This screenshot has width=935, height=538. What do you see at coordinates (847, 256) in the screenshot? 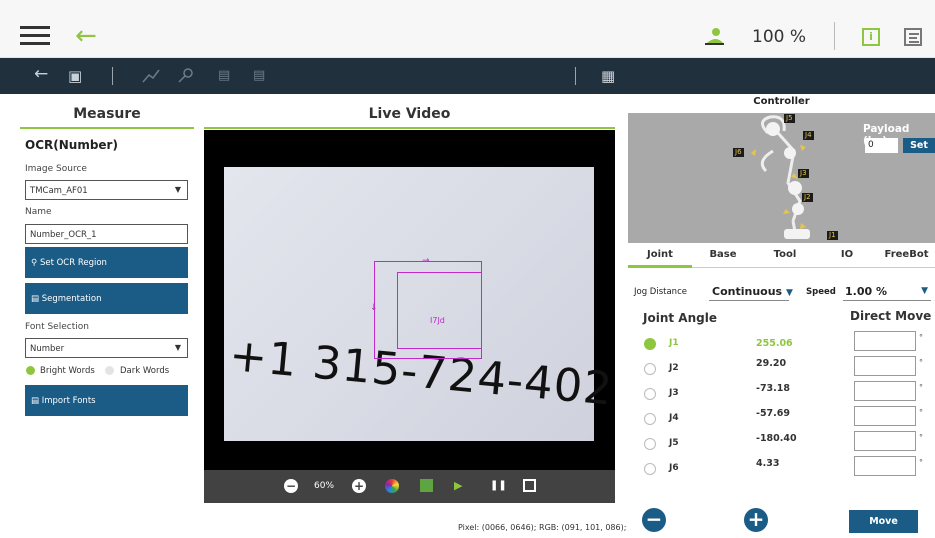
I see `tab-io: IO` at bounding box center [847, 256].